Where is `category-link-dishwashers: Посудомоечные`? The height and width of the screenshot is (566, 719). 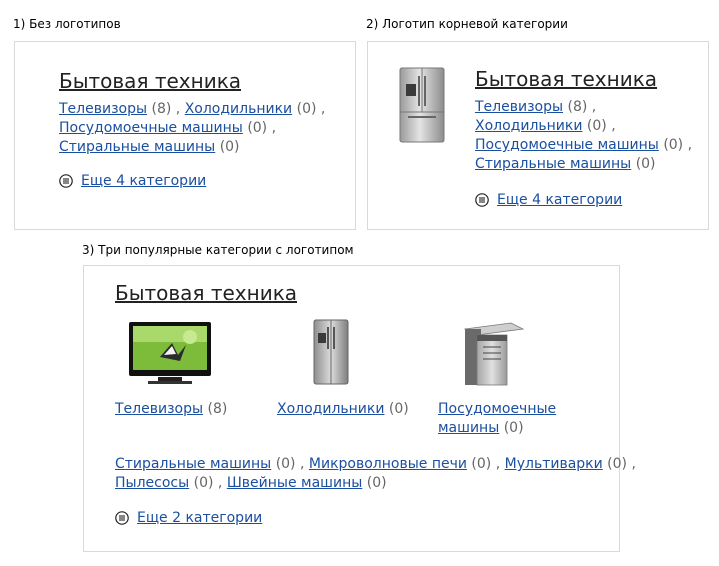
category-link-dishwashers: Посудомоечные is located at coordinates (497, 409).